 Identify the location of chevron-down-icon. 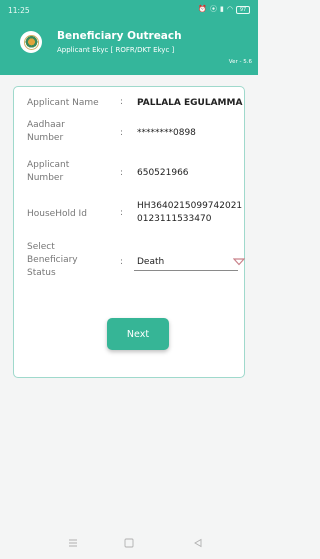
(239, 262).